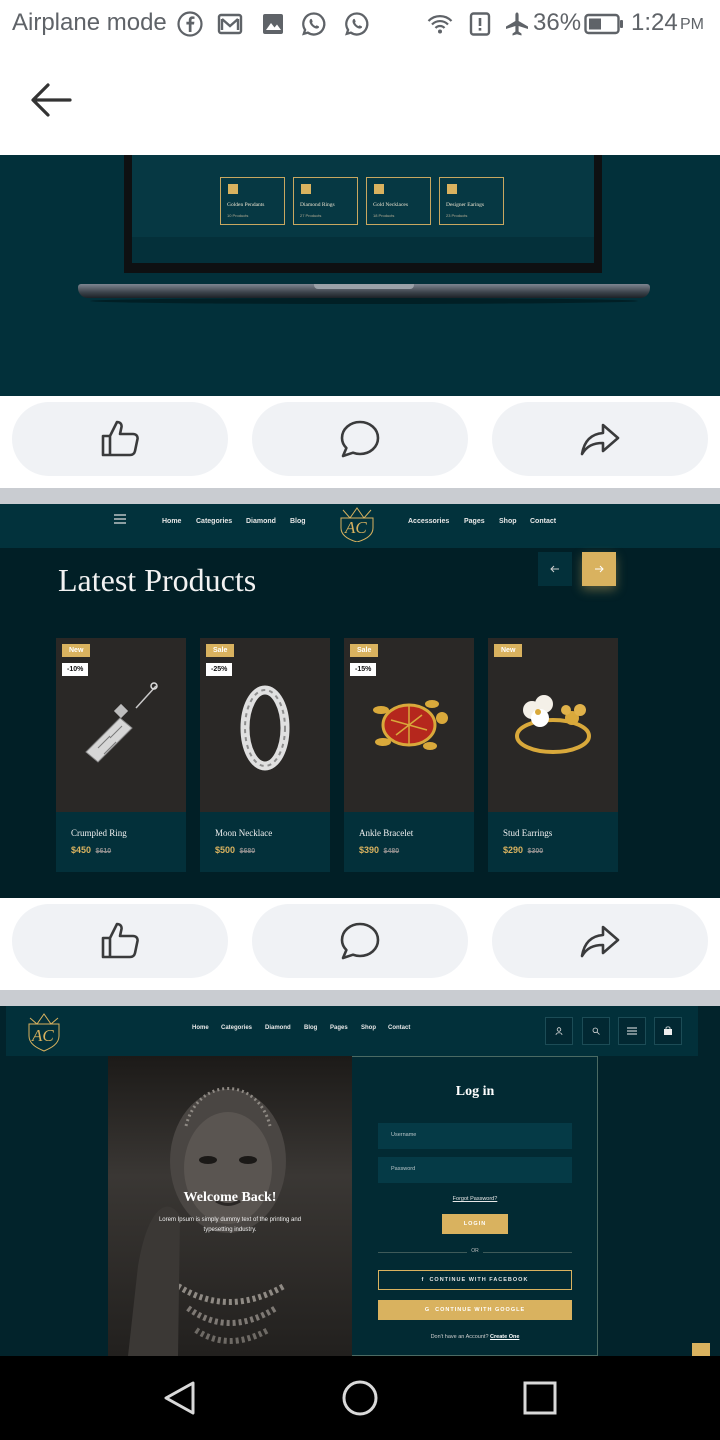  I want to click on clock-time: 1:24, so click(654, 22).